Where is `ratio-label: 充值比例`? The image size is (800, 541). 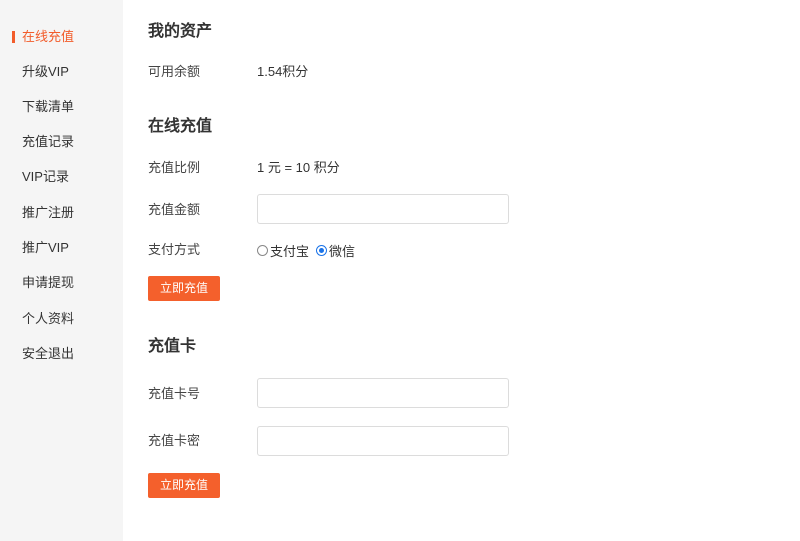
ratio-label: 充值比例 is located at coordinates (174, 167).